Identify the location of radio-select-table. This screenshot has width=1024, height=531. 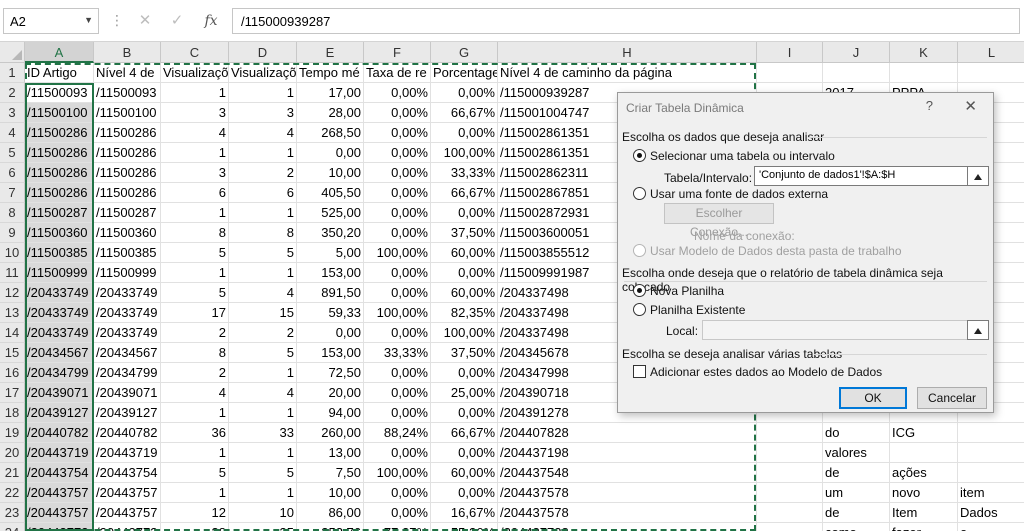
(639, 155).